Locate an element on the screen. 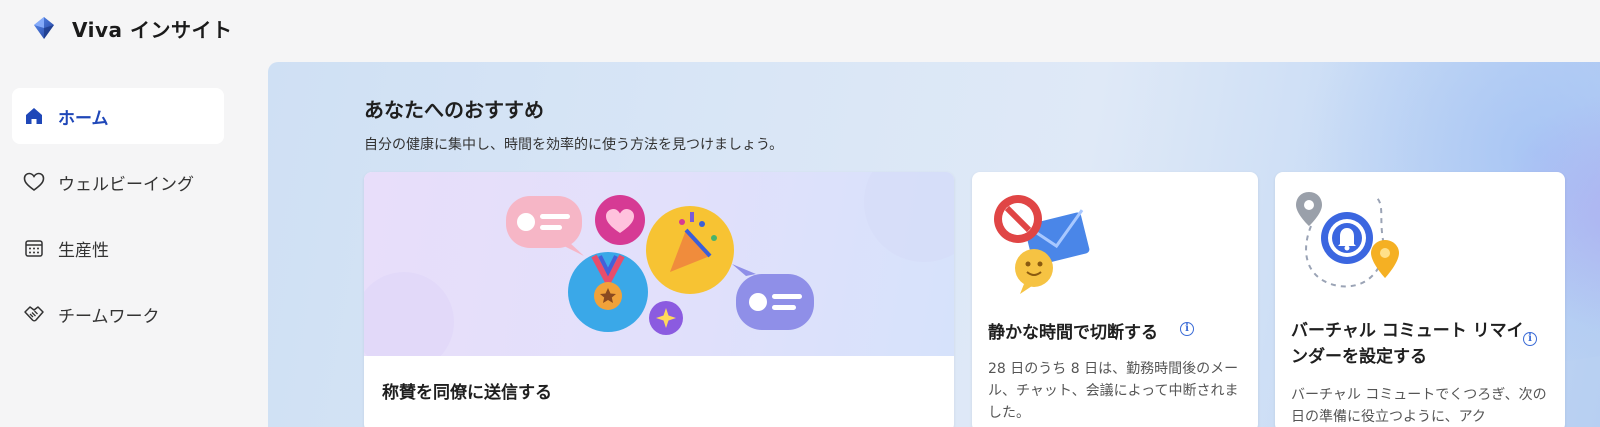 The width and height of the screenshot is (1600, 427). sidebar-item-label: ホーム is located at coordinates (83, 118).